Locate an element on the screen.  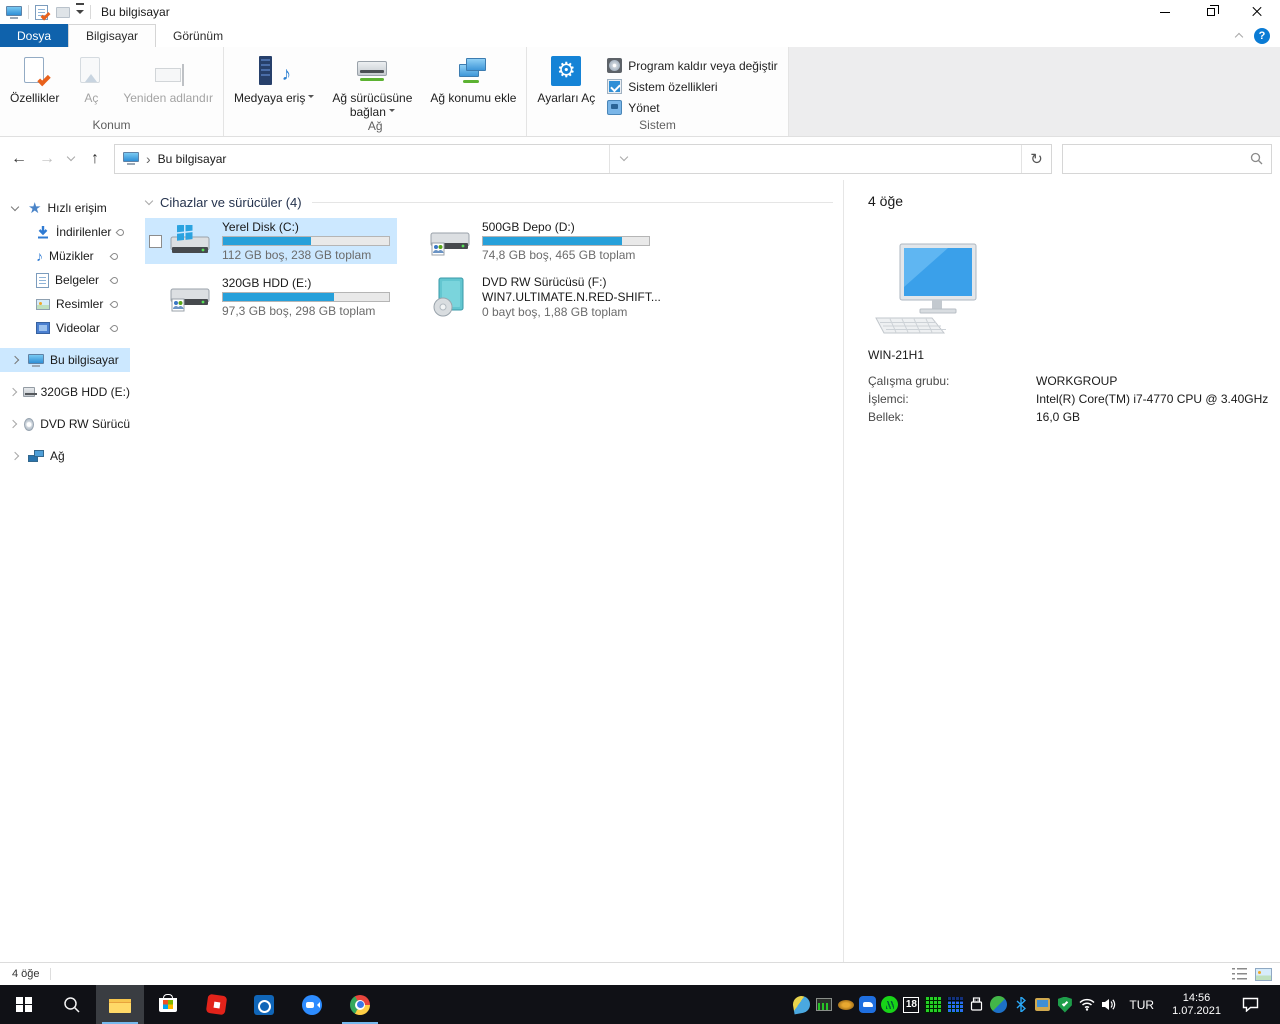
gpu-meter-blue-tray-icon is located at coordinates (954, 1004).